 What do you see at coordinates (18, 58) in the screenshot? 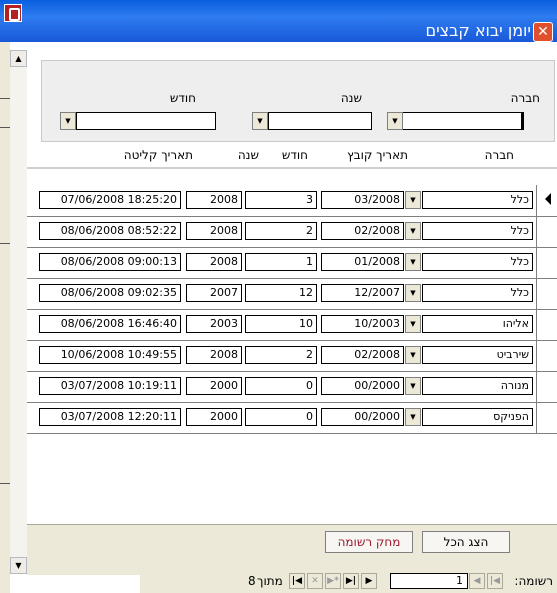
I see `scroll-up-arrow-icon: ▲` at bounding box center [18, 58].